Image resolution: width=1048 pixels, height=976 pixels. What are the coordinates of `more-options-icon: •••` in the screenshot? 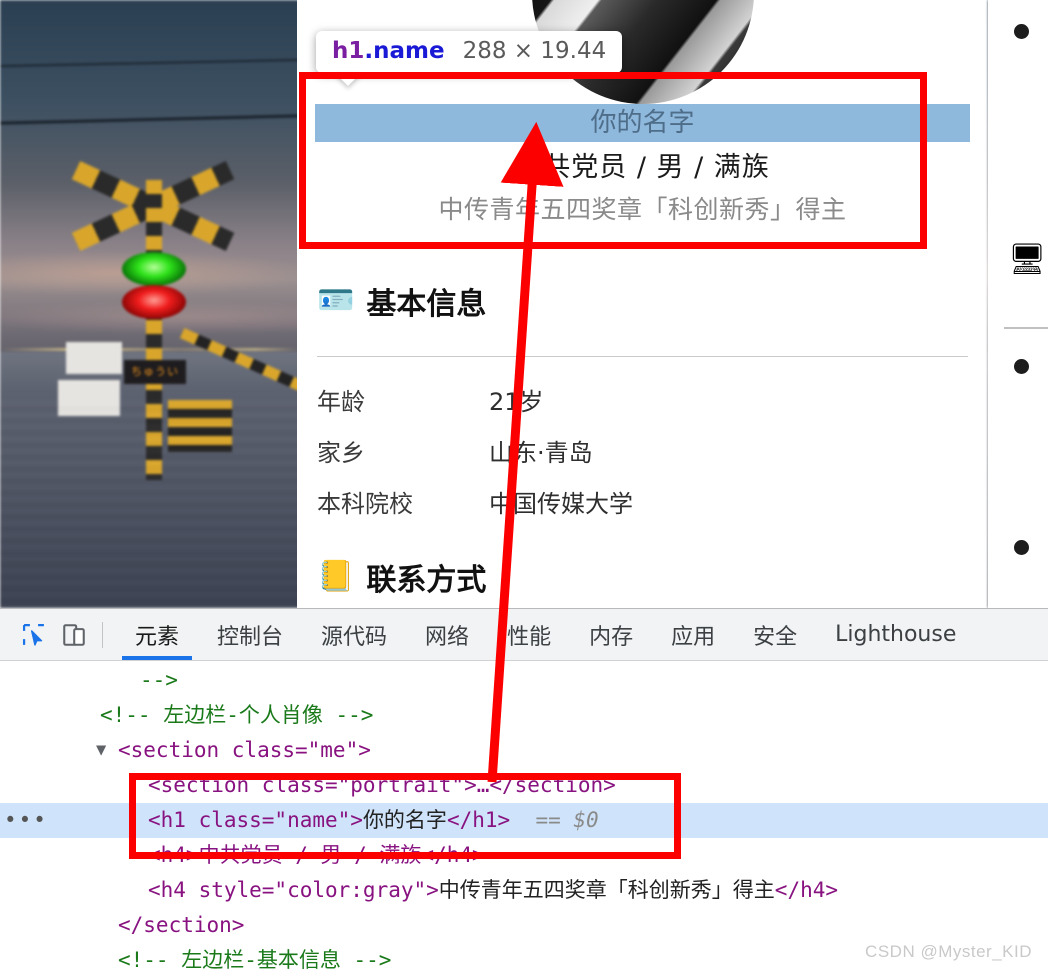 It's located at (26, 820).